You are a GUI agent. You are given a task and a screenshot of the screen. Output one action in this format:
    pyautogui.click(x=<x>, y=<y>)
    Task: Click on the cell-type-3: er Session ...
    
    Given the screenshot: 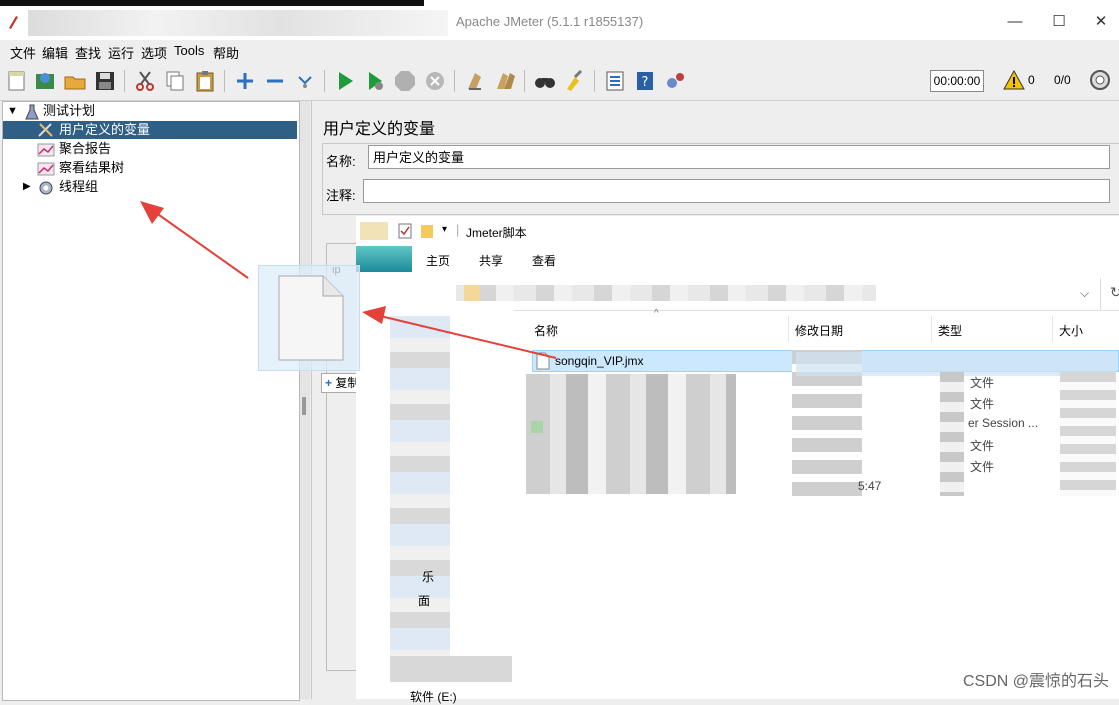 What is the action you would take?
    pyautogui.click(x=1003, y=423)
    